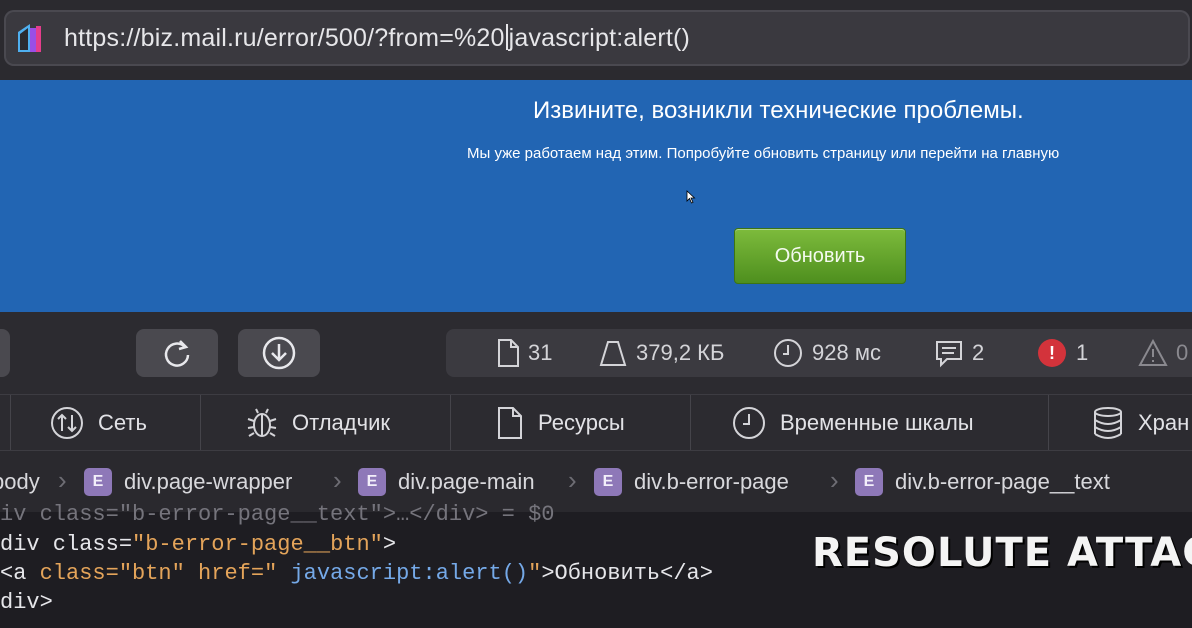 The height and width of the screenshot is (628, 1192). I want to click on page-stats-panel: 31 379,2 КБ 928 мс 2 ! 1 0, so click(819, 353).